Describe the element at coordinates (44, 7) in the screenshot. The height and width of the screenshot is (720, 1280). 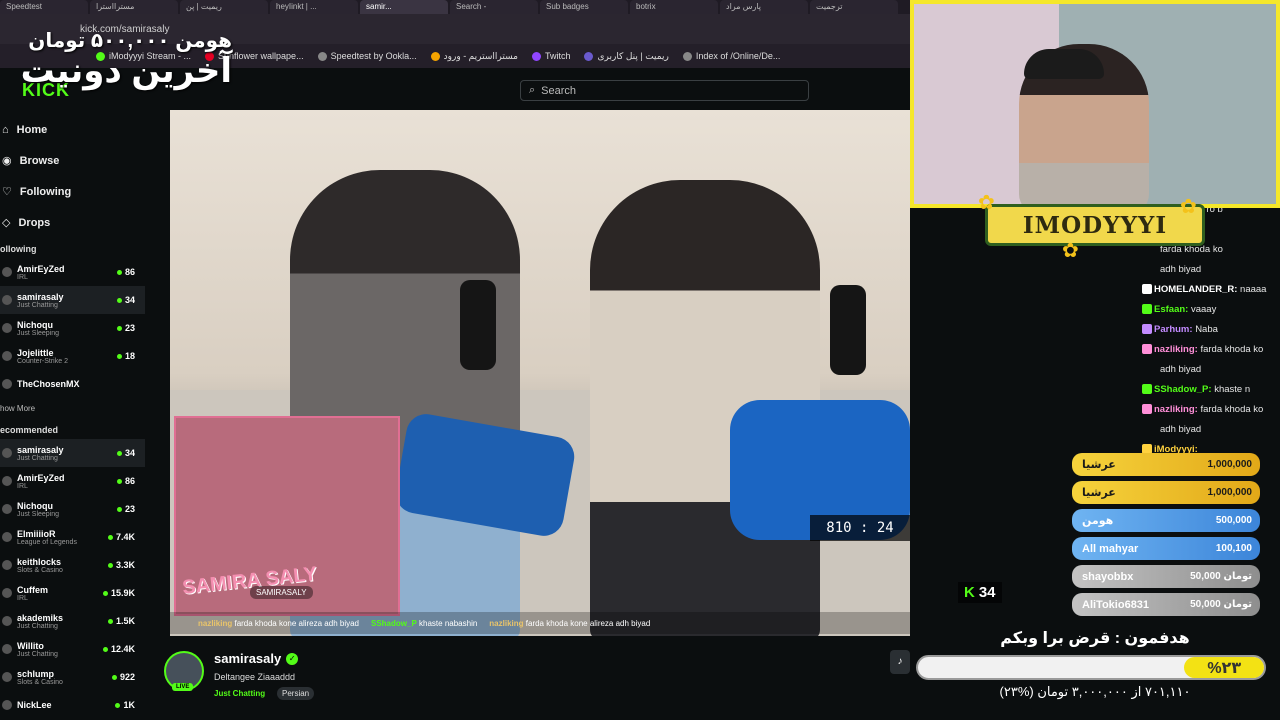
I see `browser-tab: Speedtest` at that location.